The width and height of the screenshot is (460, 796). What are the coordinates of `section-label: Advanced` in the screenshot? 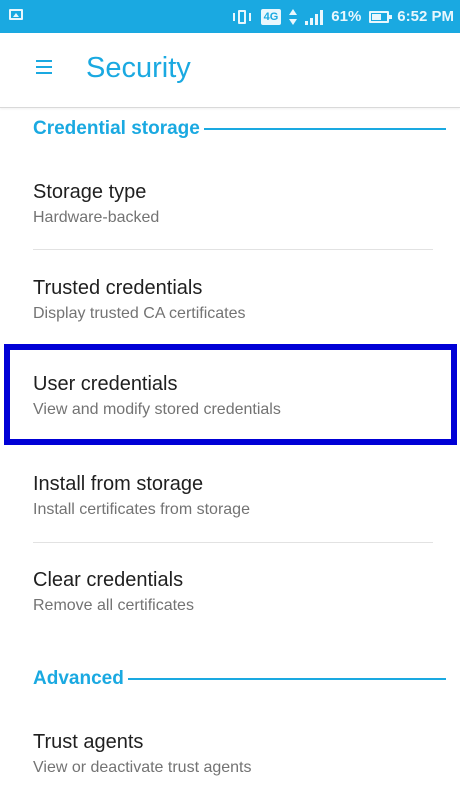 It's located at (78, 678).